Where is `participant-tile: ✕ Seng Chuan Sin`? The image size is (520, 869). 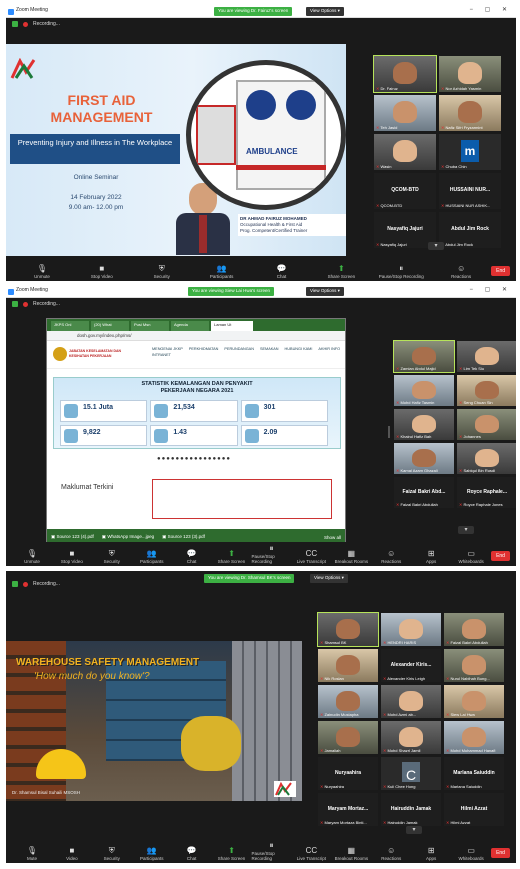
participant-tile: ✕ Seng Chuan Sin is located at coordinates (486, 390).